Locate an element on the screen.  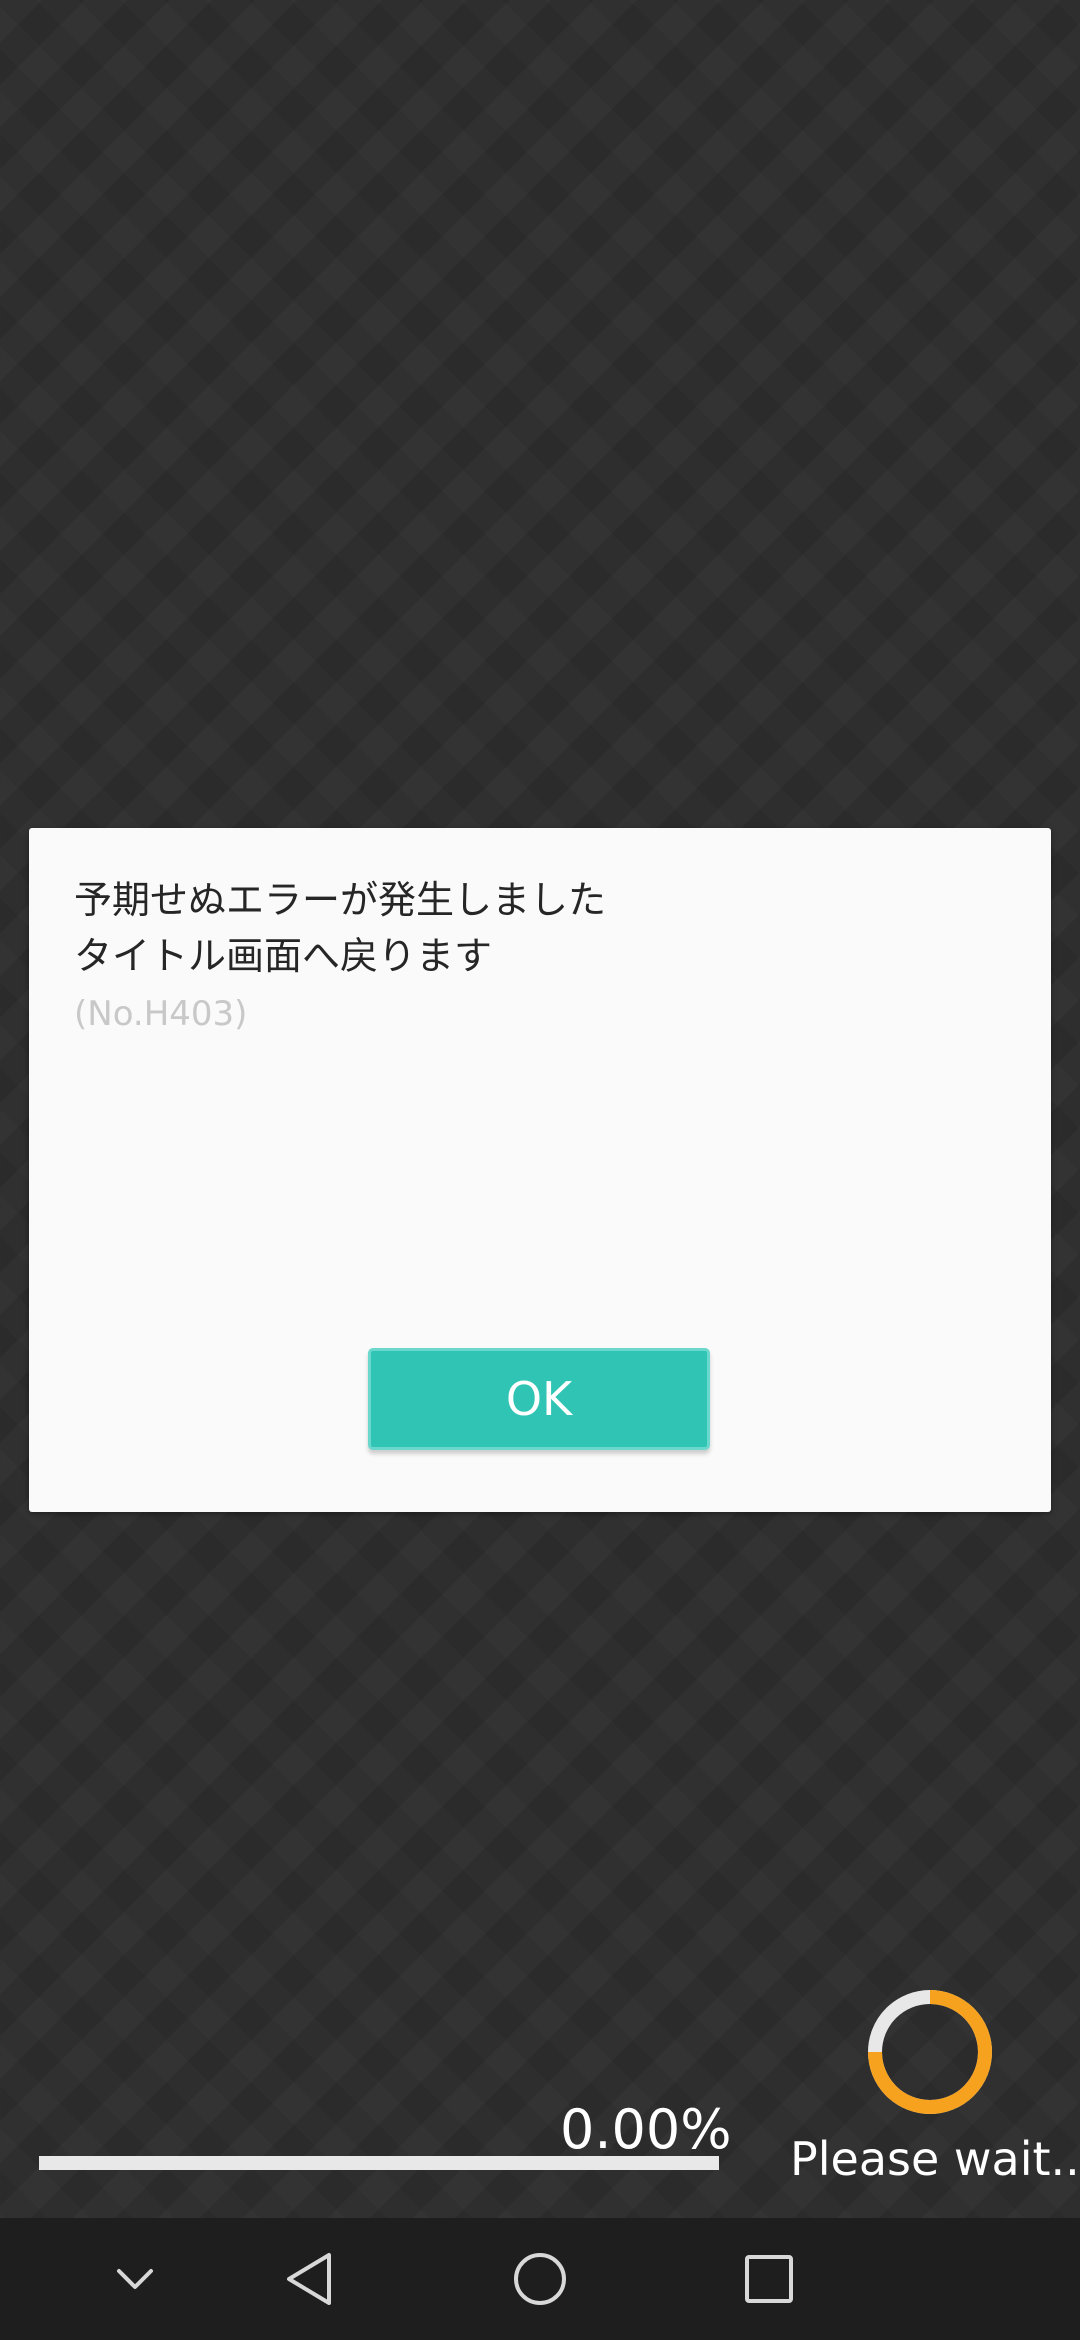
progress-percentage: 0.00% is located at coordinates (646, 2129).